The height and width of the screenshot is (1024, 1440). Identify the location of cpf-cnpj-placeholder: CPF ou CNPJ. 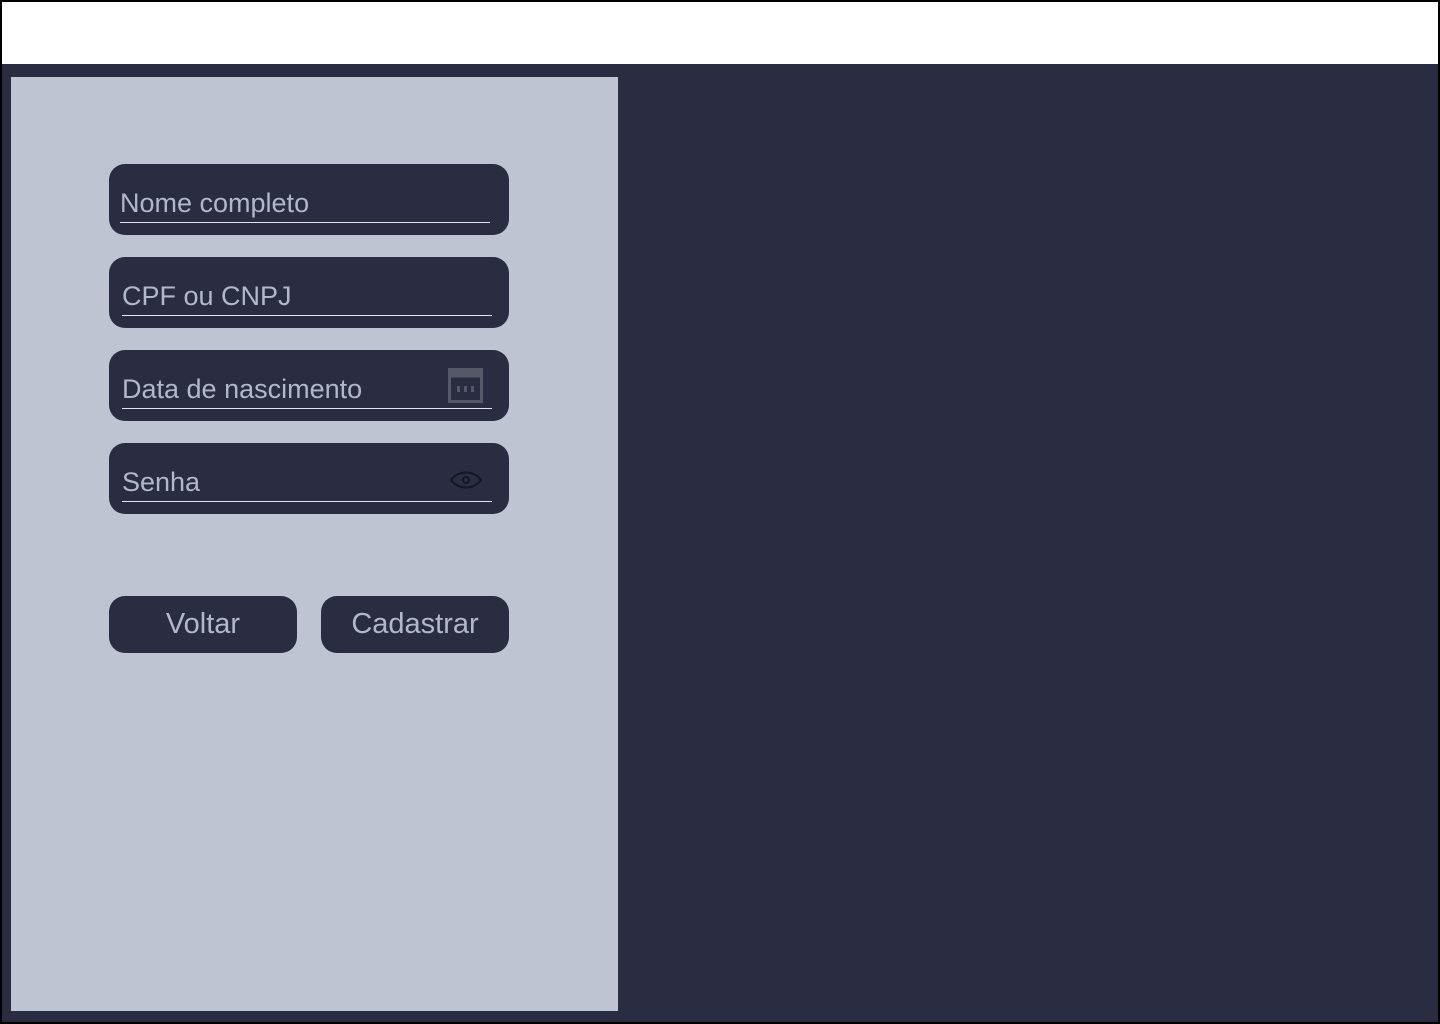
(207, 296).